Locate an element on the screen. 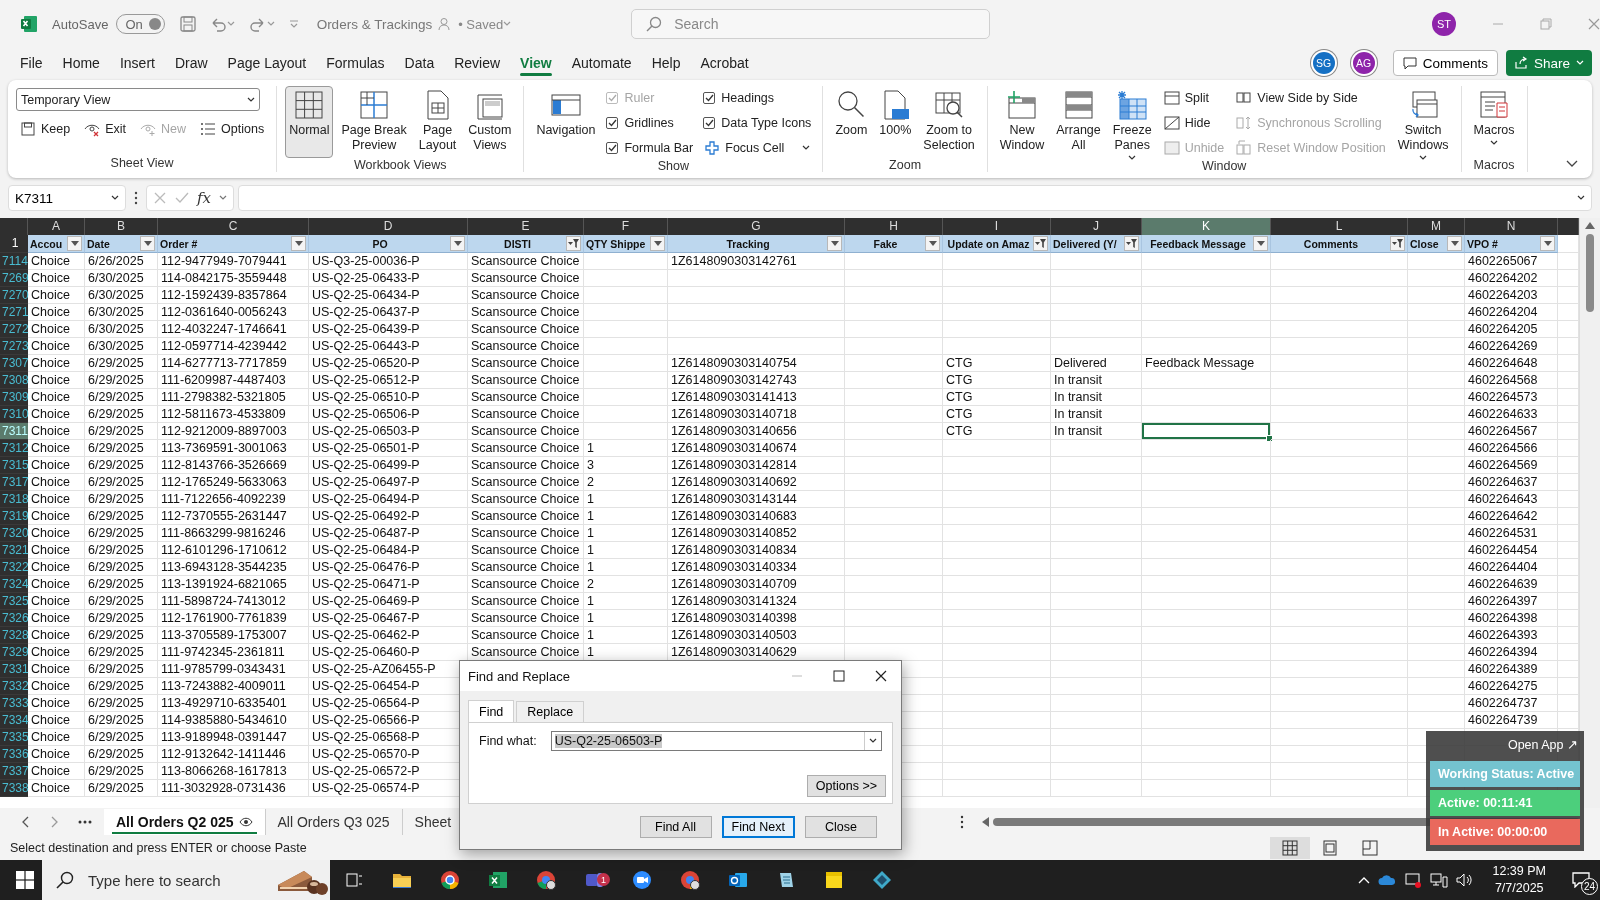 The image size is (1600, 900). collaborator-avatar: AG is located at coordinates (1363, 63).